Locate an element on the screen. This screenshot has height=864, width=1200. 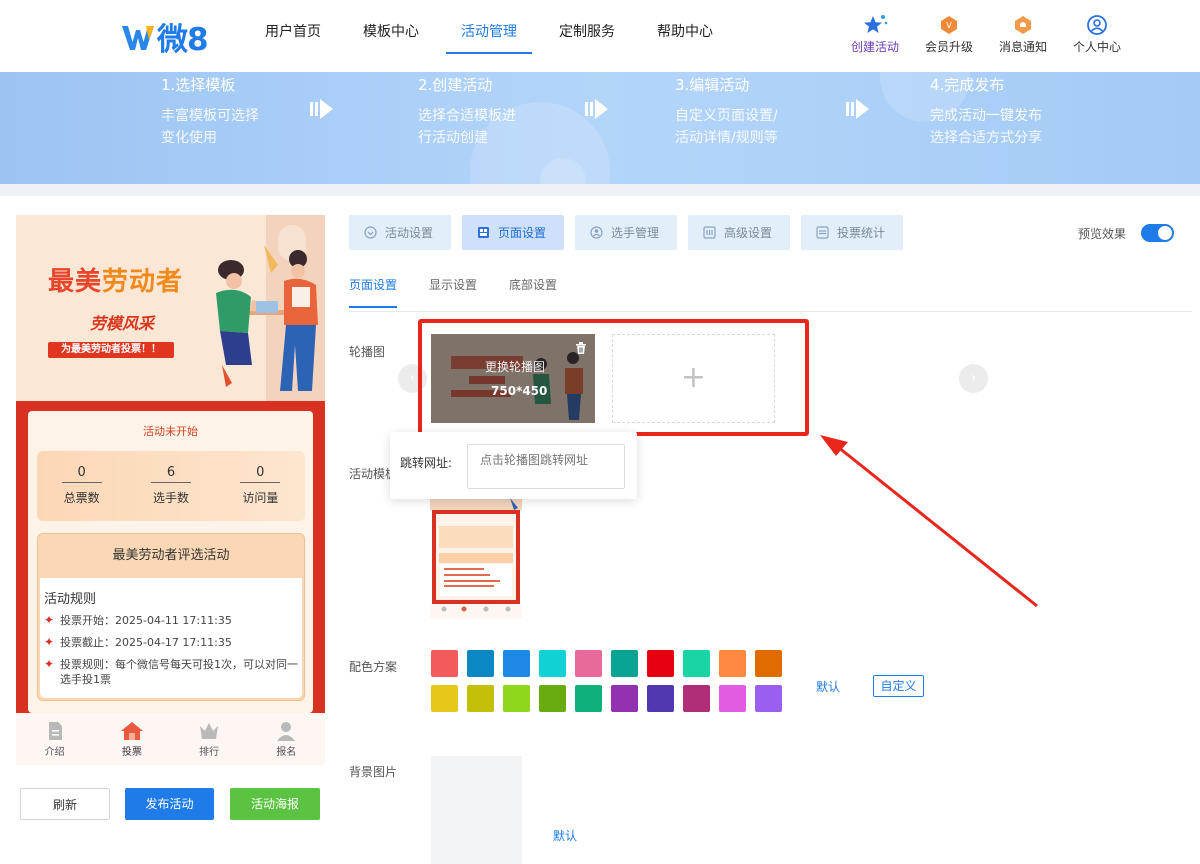
user-center-button: 个人中心 is located at coordinates (1097, 33).